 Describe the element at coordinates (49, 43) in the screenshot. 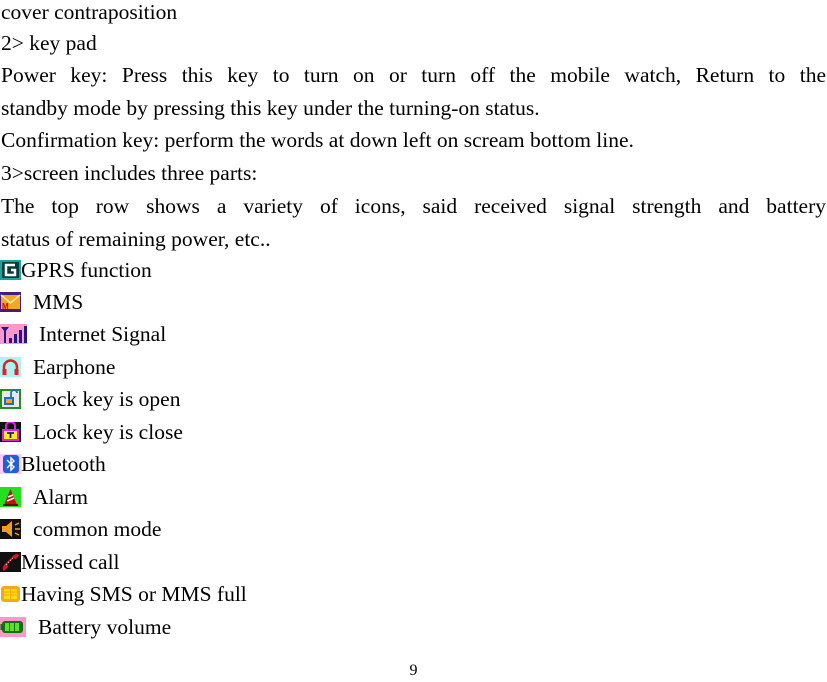

I see `section-heading-keypad: 2> key pad` at that location.